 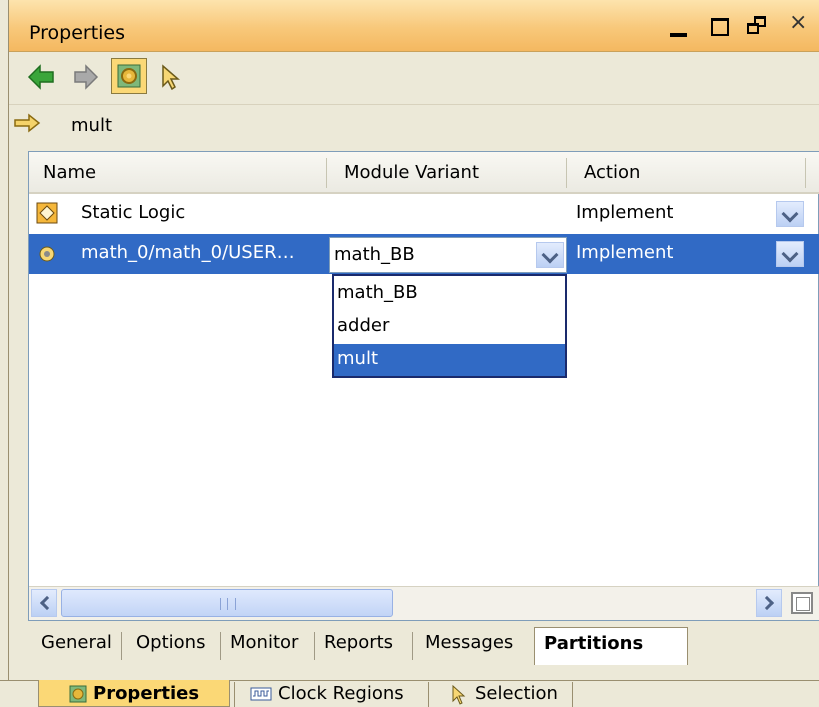 I want to click on column-chooser-icon, so click(x=802, y=603).